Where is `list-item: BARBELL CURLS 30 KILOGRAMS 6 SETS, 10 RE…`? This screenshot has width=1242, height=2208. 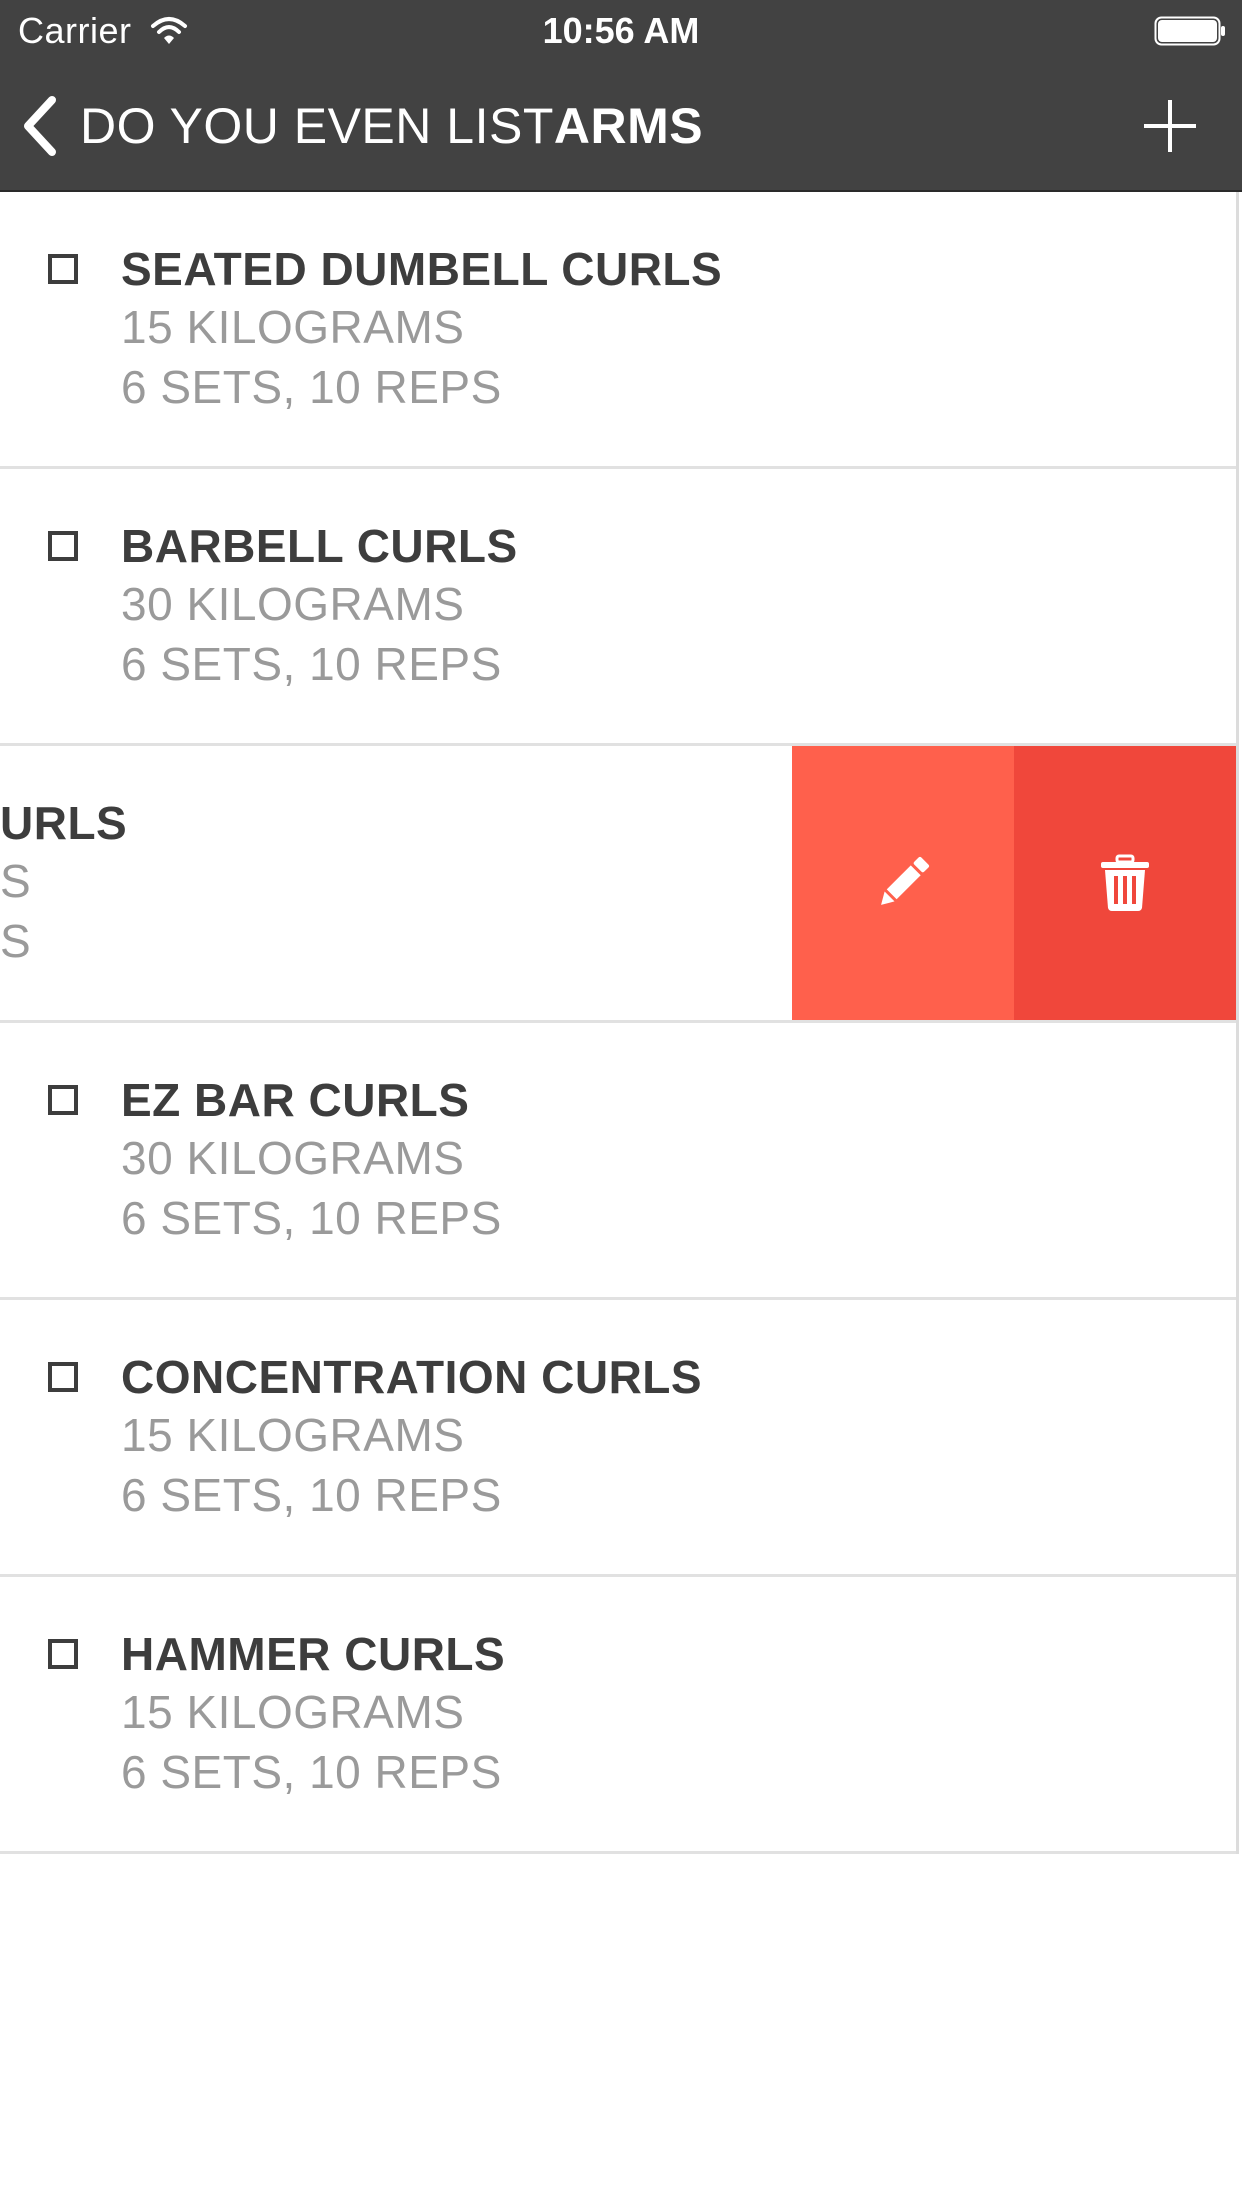
list-item: BARBELL CURLS 30 KILOGRAMS 6 SETS, 10 RE… is located at coordinates (618, 607).